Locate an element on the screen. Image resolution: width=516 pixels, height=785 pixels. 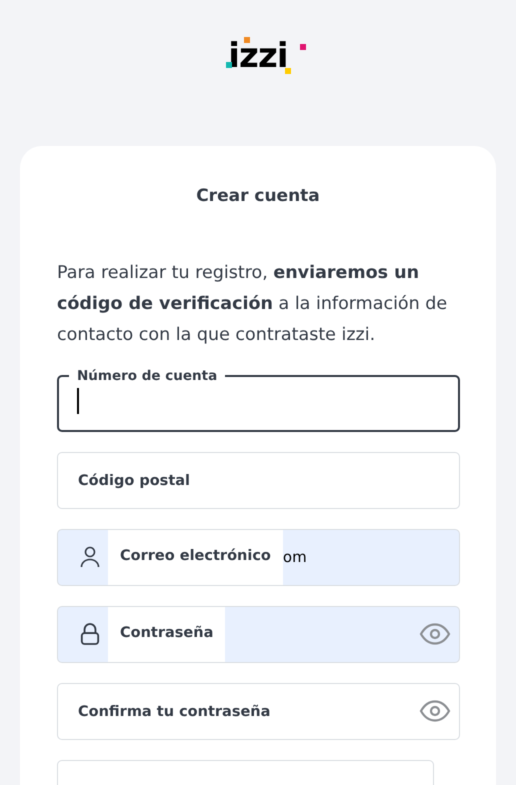
input-field: Correo electrónico om is located at coordinates (258, 557).